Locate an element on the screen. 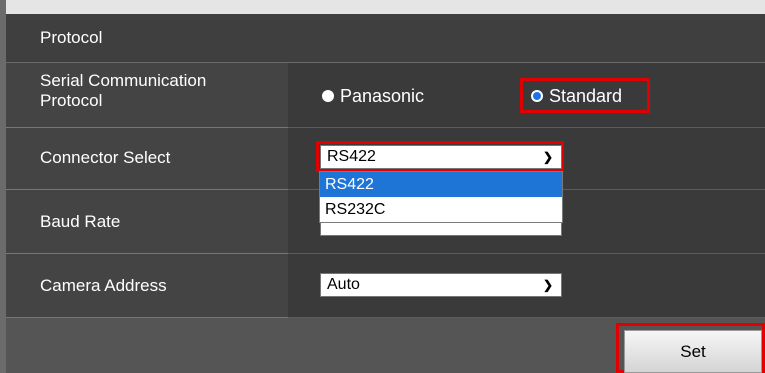 This screenshot has height=373, width=765. set-button: Set is located at coordinates (693, 351).